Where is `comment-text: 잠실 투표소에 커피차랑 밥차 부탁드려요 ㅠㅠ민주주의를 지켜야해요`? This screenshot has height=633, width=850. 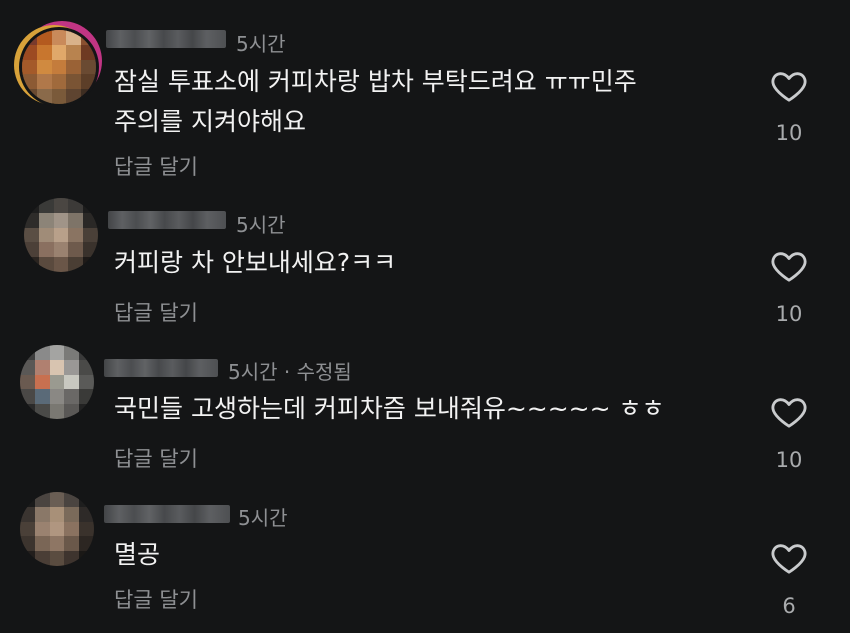 comment-text: 잠실 투표소에 커피차랑 밥차 부탁드려요 ㅠㅠ민주주의를 지켜야해요 is located at coordinates (375, 102).